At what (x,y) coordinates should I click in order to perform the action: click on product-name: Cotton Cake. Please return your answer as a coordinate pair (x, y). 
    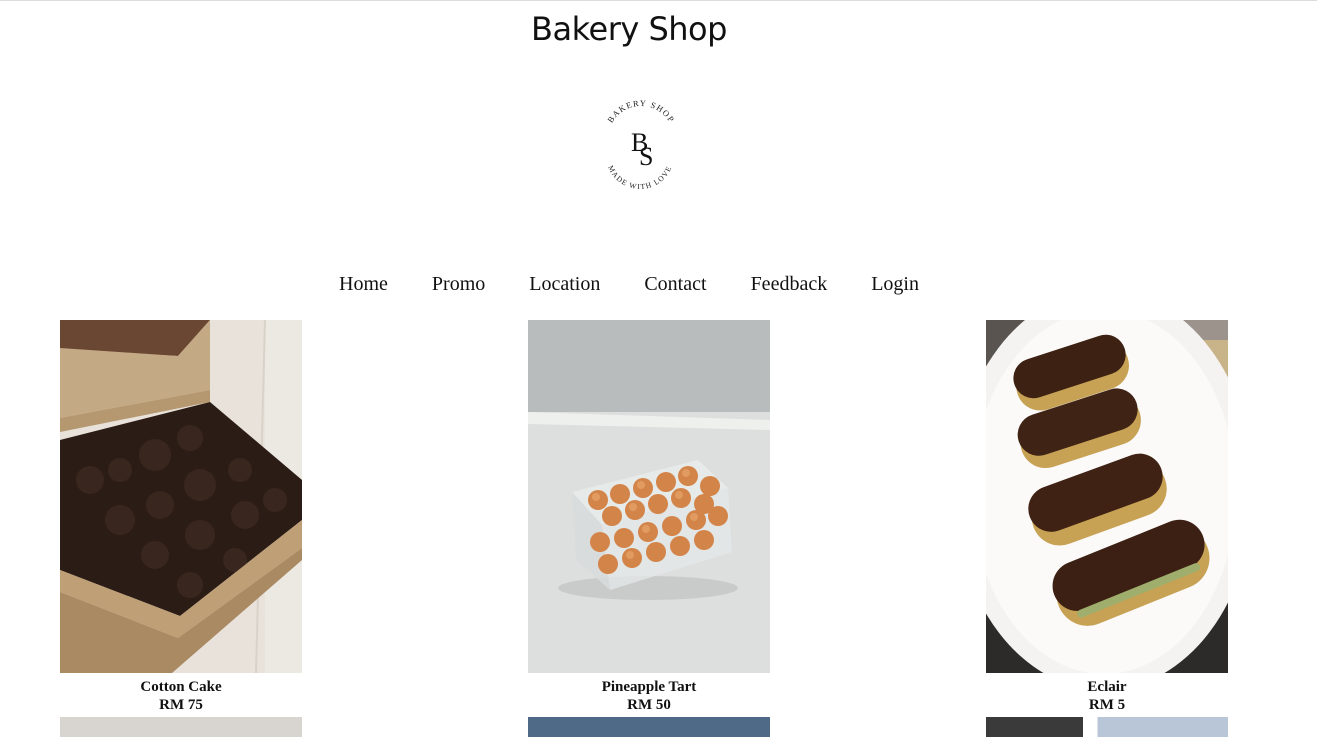
    Looking at the image, I should click on (181, 687).